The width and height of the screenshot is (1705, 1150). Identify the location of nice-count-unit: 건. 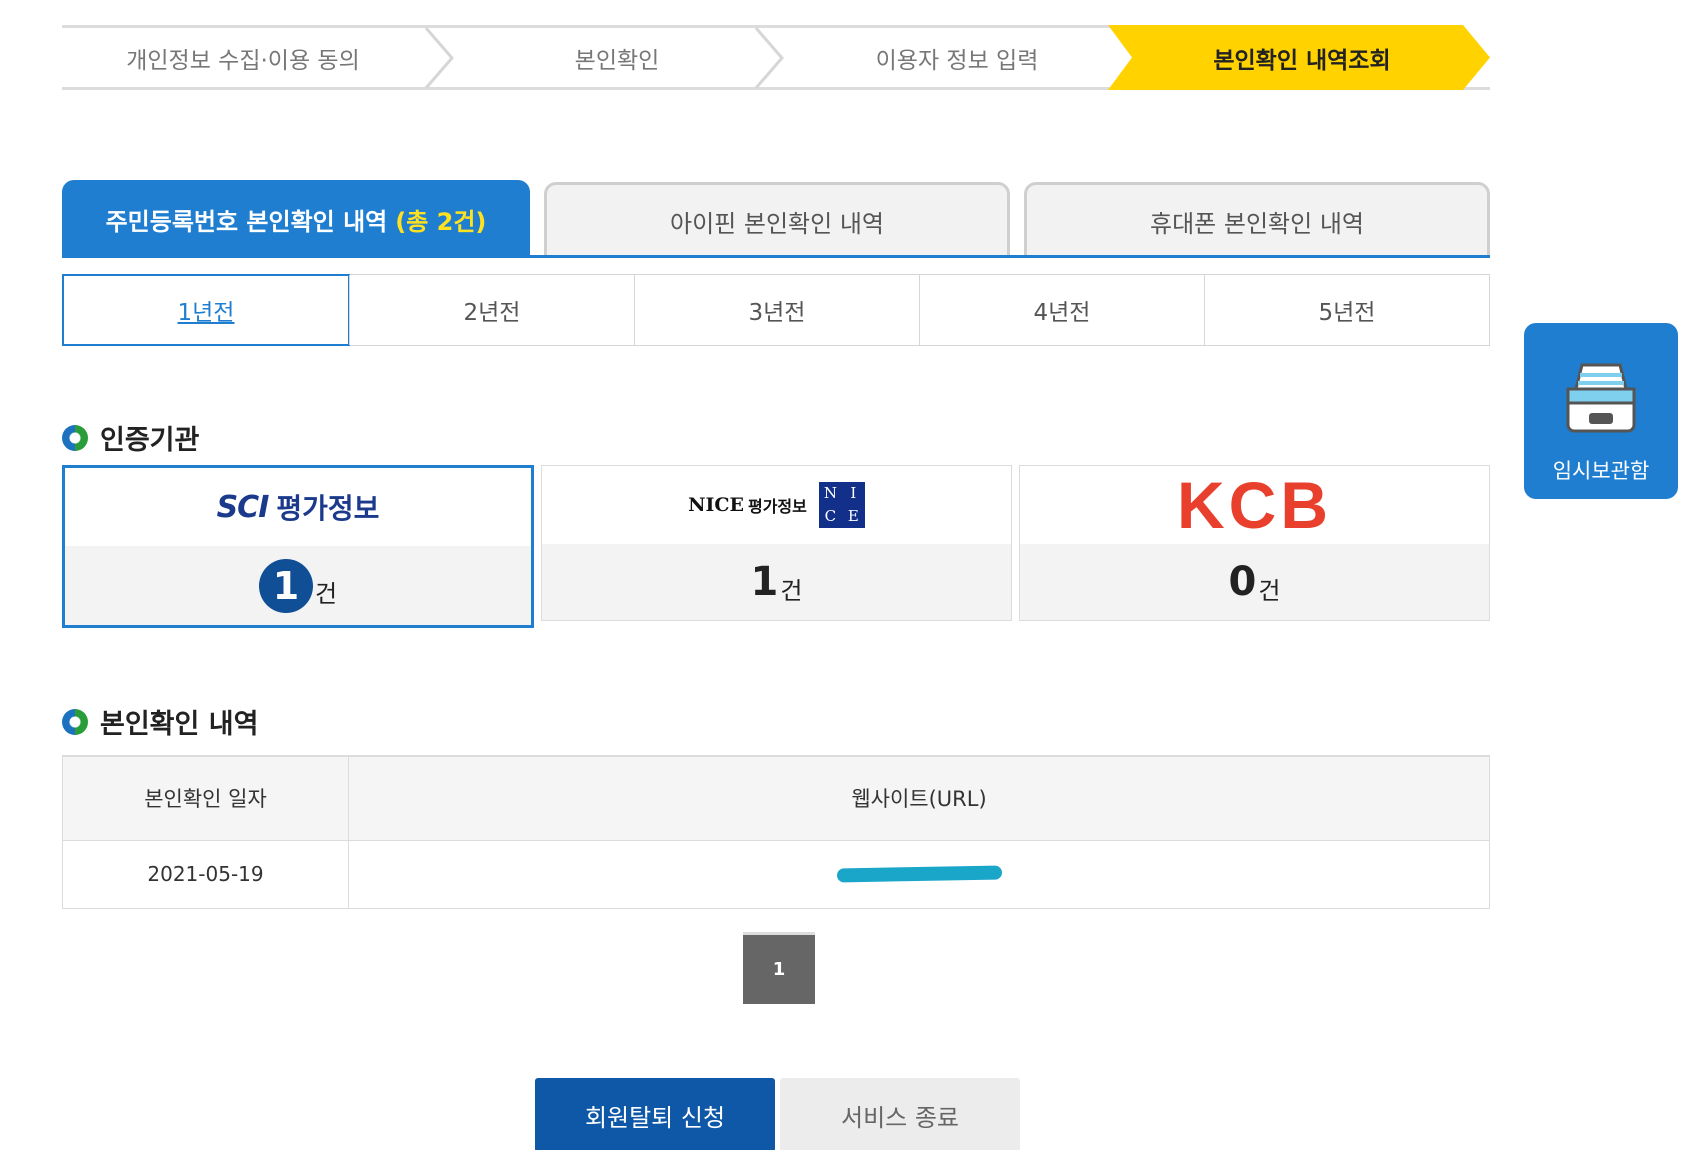
(791, 590).